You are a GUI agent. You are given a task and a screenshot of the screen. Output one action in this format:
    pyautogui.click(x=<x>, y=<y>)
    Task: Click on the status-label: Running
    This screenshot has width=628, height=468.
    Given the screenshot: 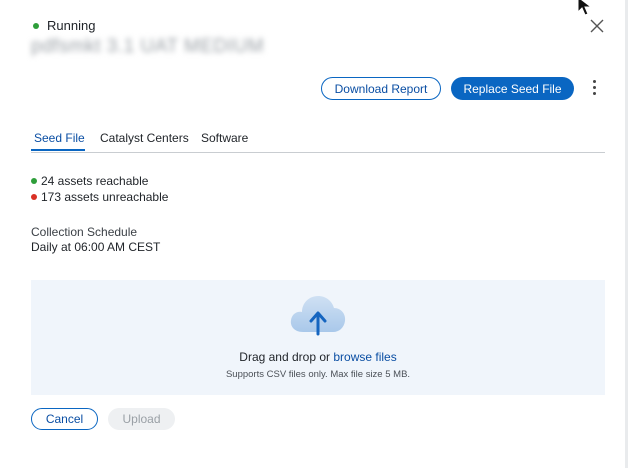 What is the action you would take?
    pyautogui.click(x=71, y=25)
    